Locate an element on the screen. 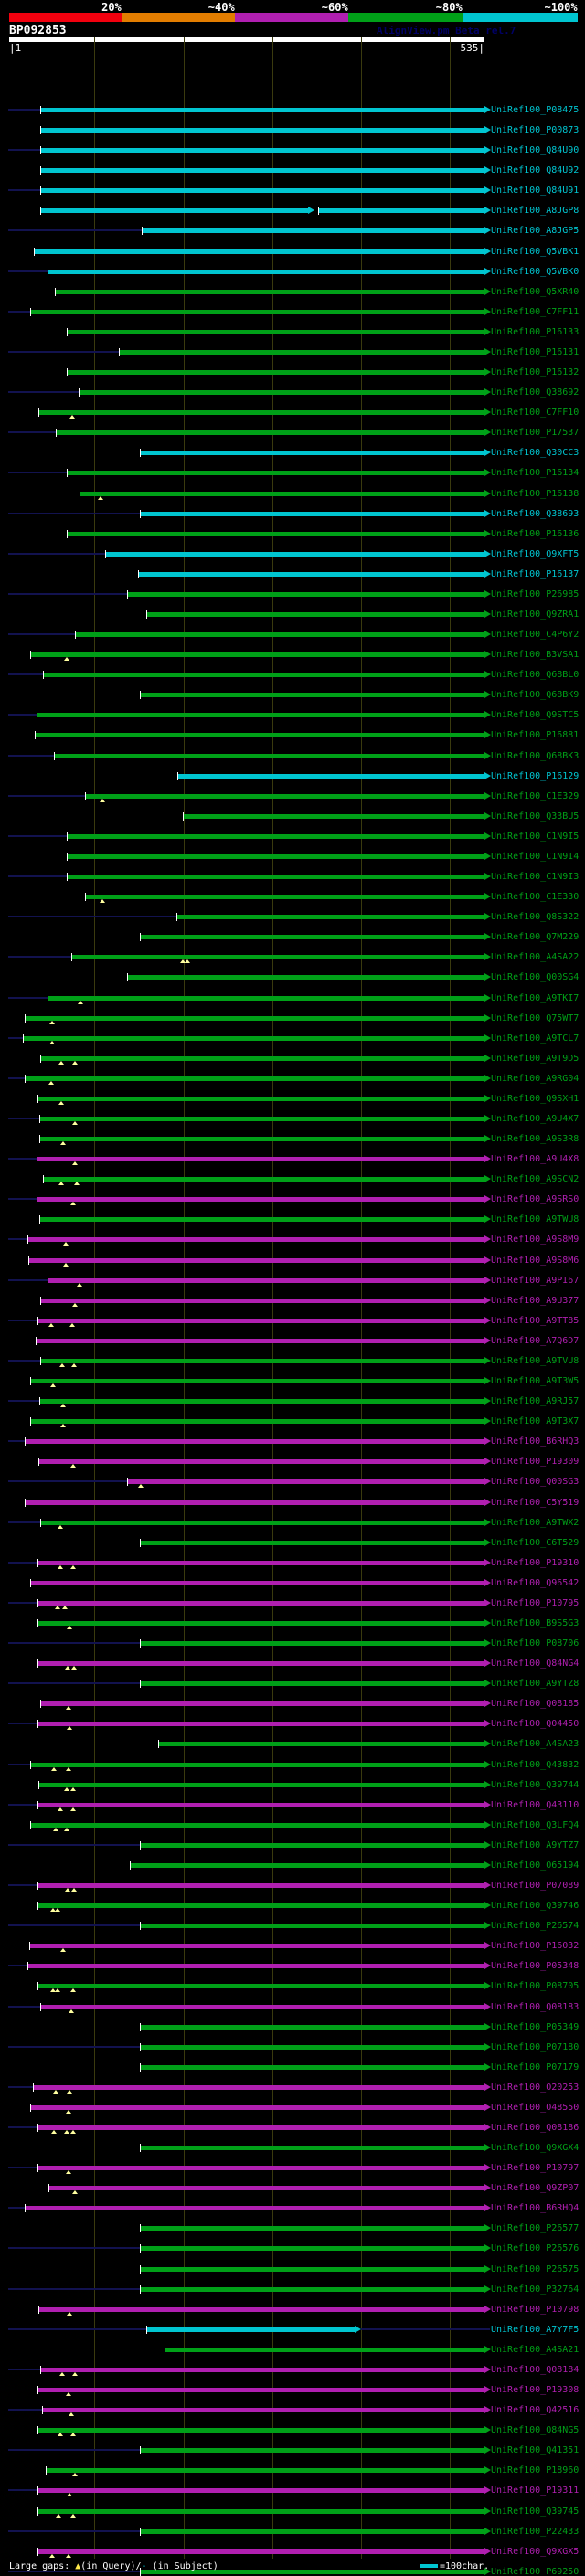 The image size is (585, 2576). hit-label: UniRef100_P16132 is located at coordinates (535, 372).